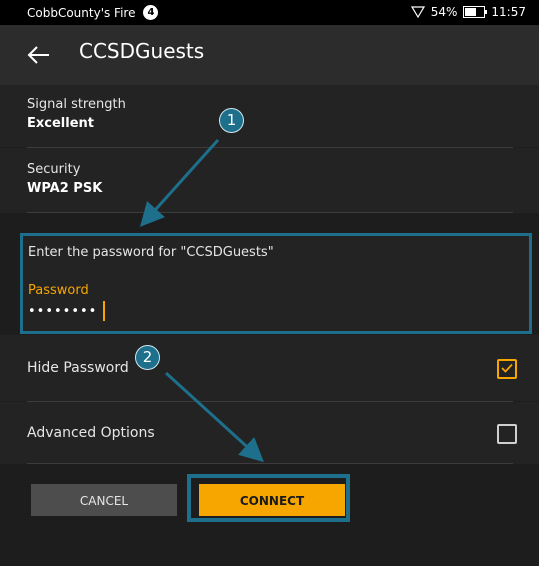 This screenshot has width=539, height=566. Describe the element at coordinates (39, 55) in the screenshot. I see `arrow-left-icon` at that location.